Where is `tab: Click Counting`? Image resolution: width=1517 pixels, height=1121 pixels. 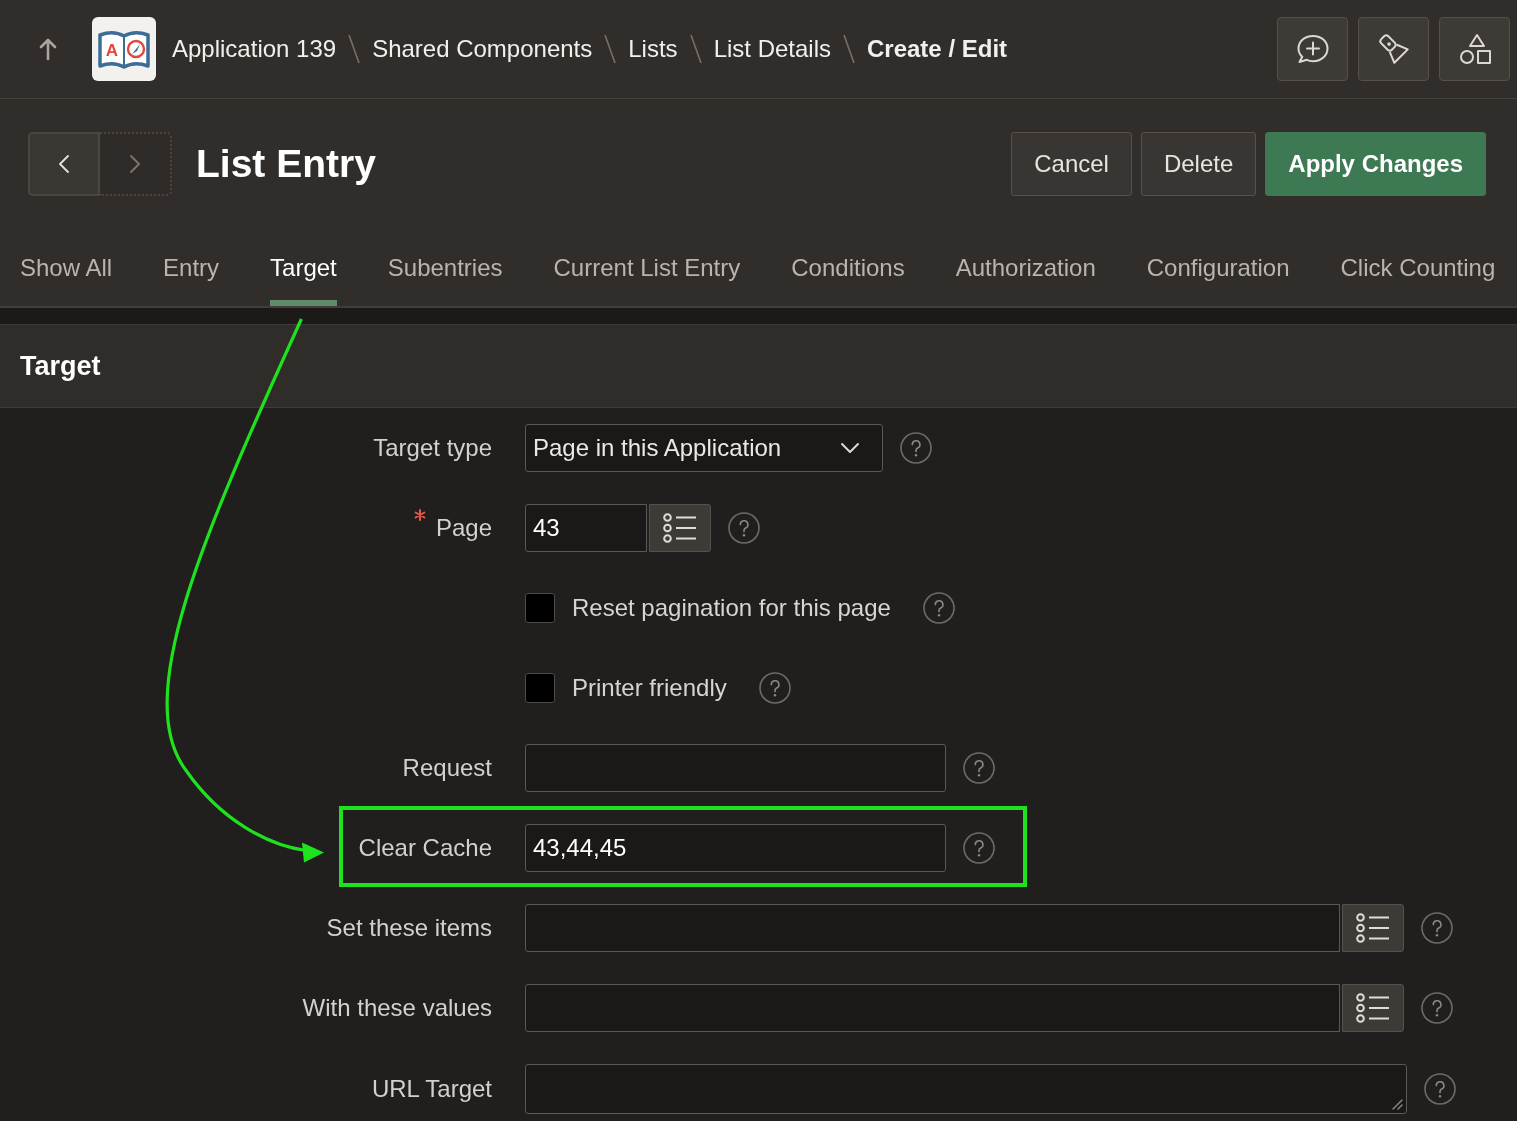 tab: Click Counting is located at coordinates (1418, 268).